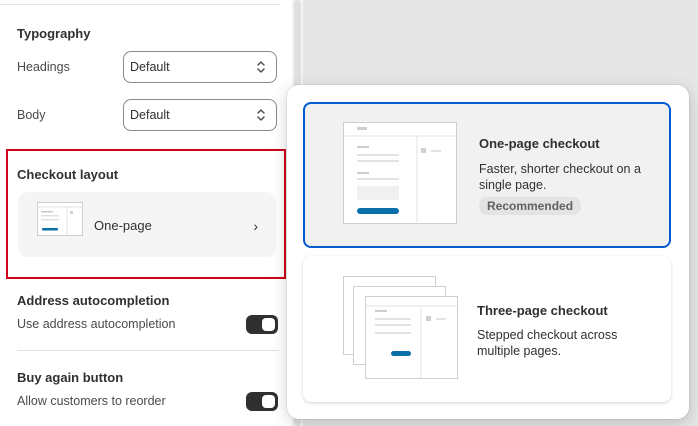 The image size is (698, 426). What do you see at coordinates (150, 115) in the screenshot?
I see `body-select-value: Default` at bounding box center [150, 115].